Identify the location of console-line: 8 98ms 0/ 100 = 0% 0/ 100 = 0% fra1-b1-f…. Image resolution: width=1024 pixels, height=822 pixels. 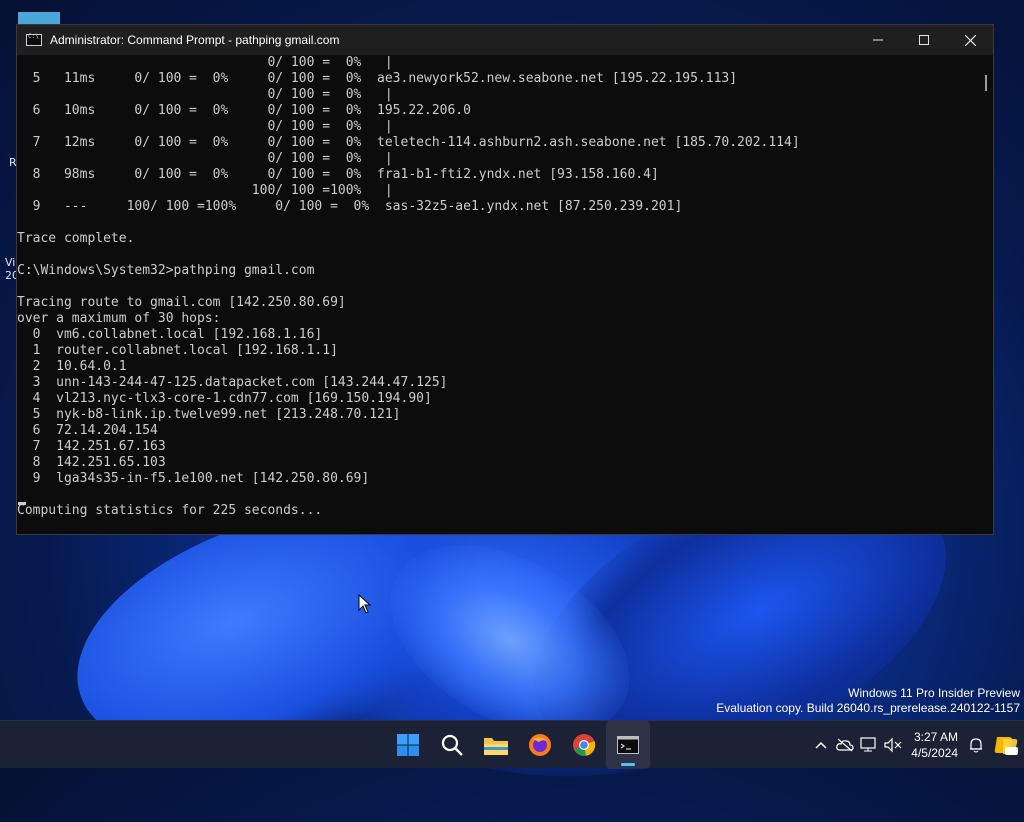
(338, 174).